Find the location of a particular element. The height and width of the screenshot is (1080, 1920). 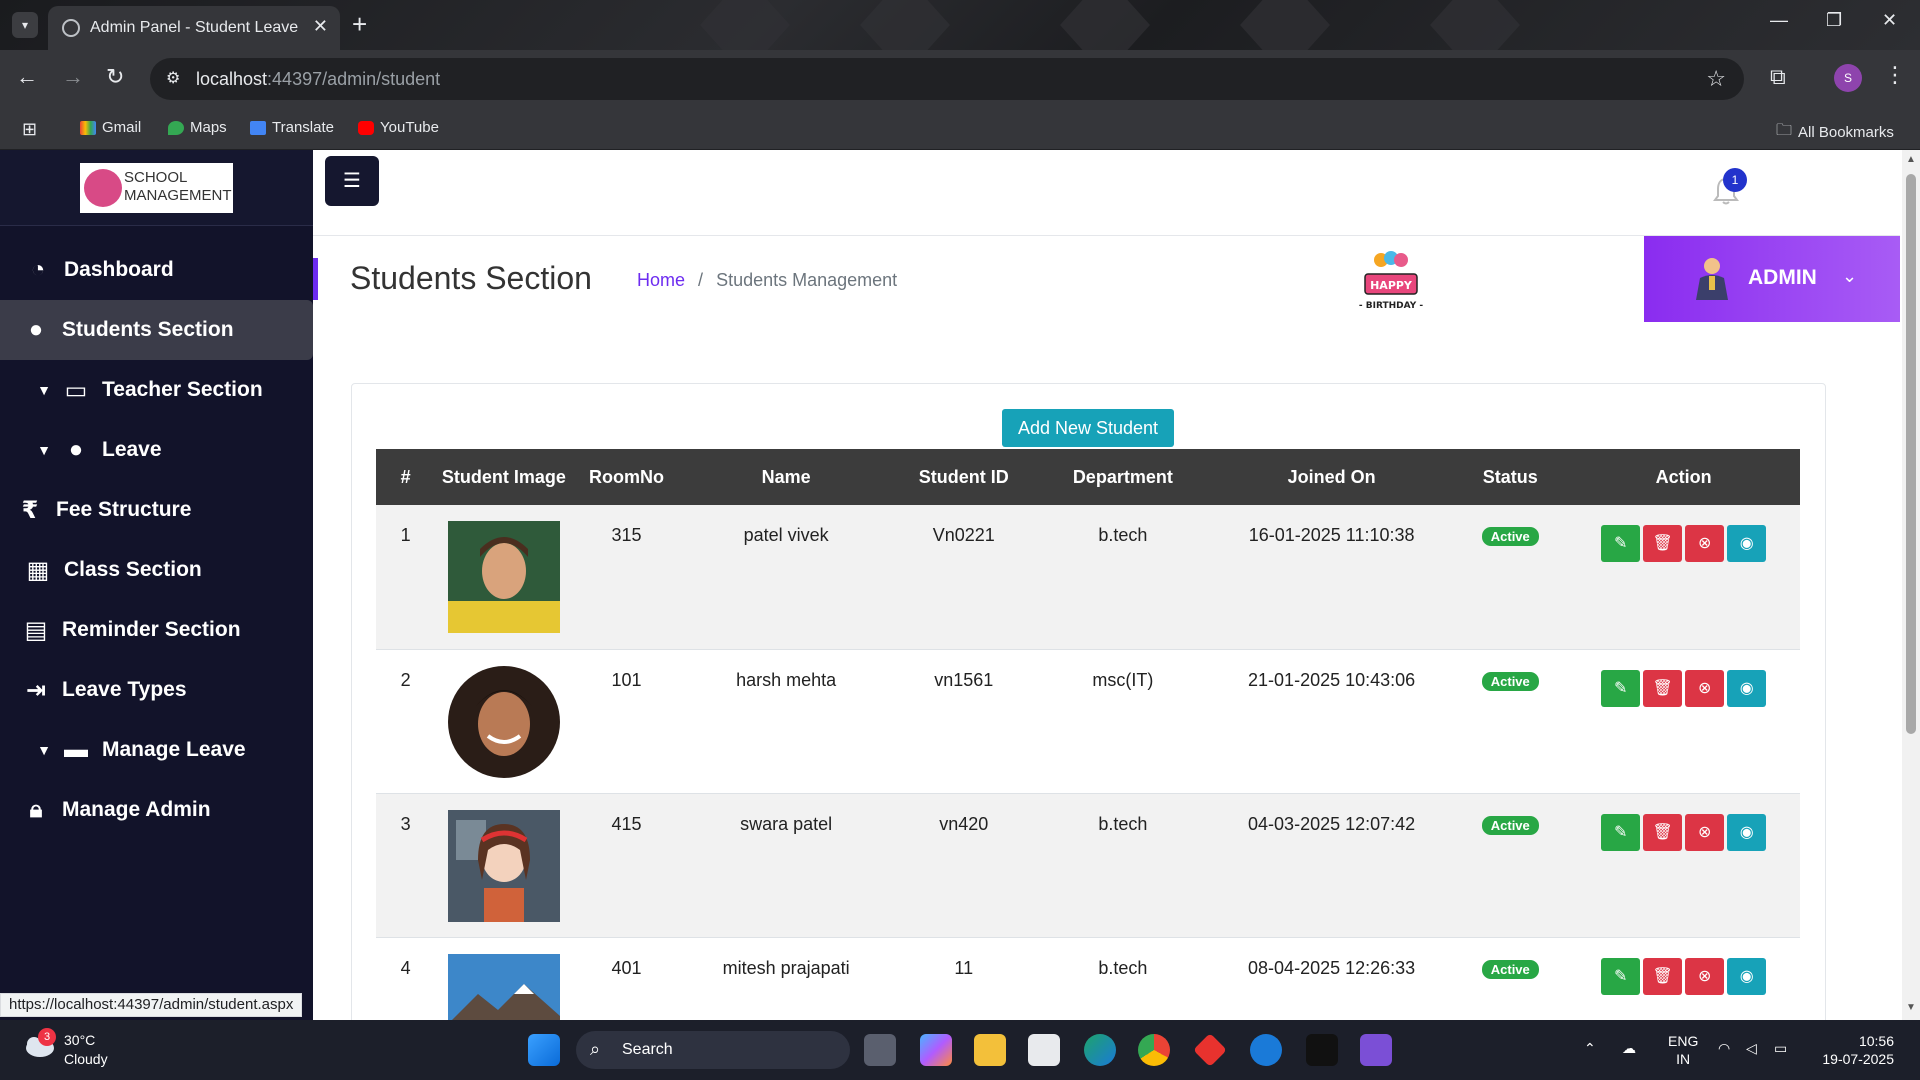

page-scrollbar: ▲ ▼ is located at coordinates (1911, 585).